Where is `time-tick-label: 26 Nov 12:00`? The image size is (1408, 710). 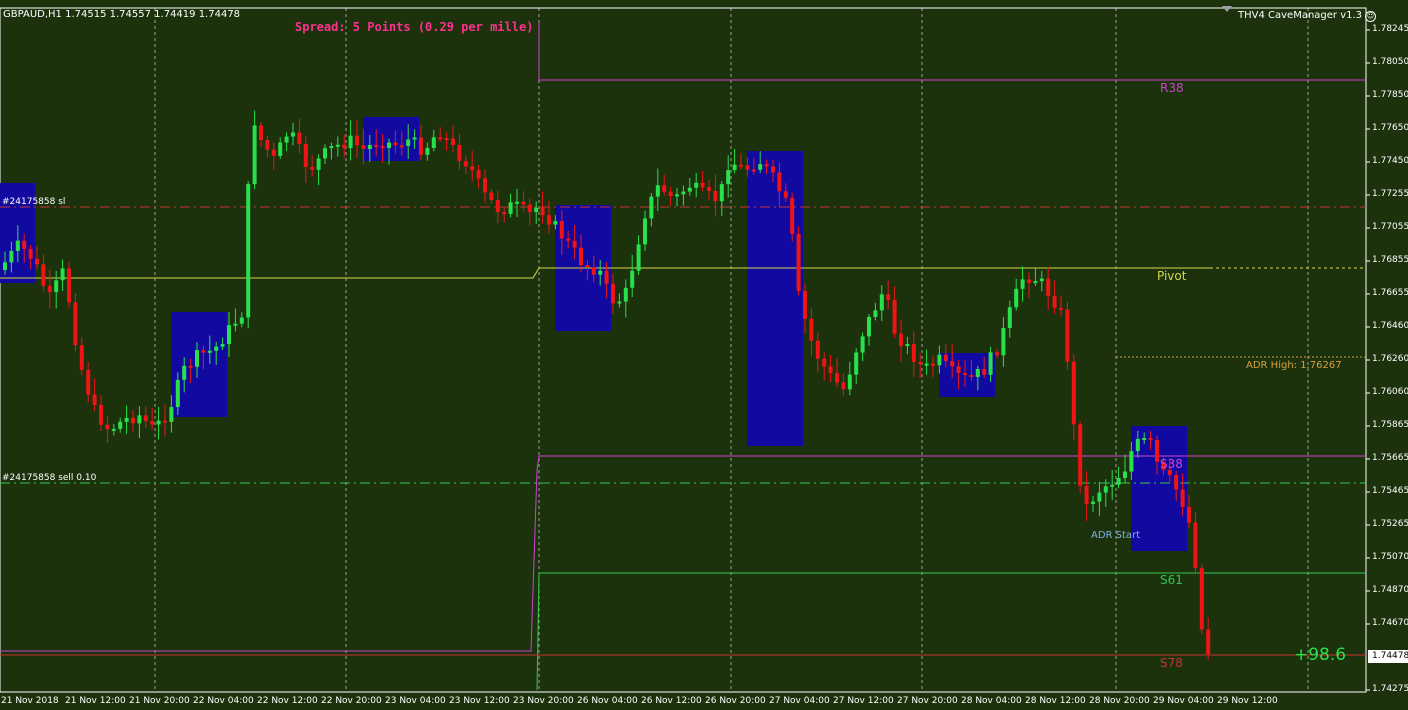 time-tick-label: 26 Nov 12:00 is located at coordinates (671, 701).